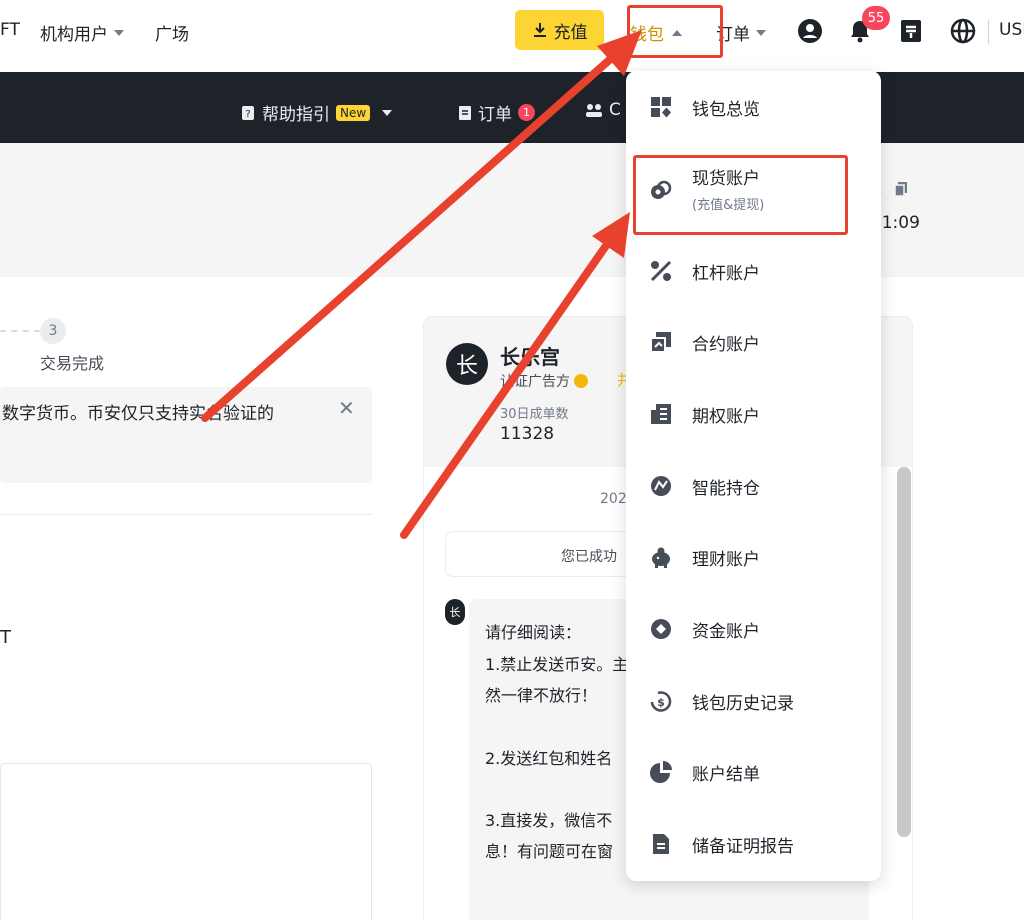 The height and width of the screenshot is (920, 1024). I want to click on deposit-button: 充值, so click(559, 30).